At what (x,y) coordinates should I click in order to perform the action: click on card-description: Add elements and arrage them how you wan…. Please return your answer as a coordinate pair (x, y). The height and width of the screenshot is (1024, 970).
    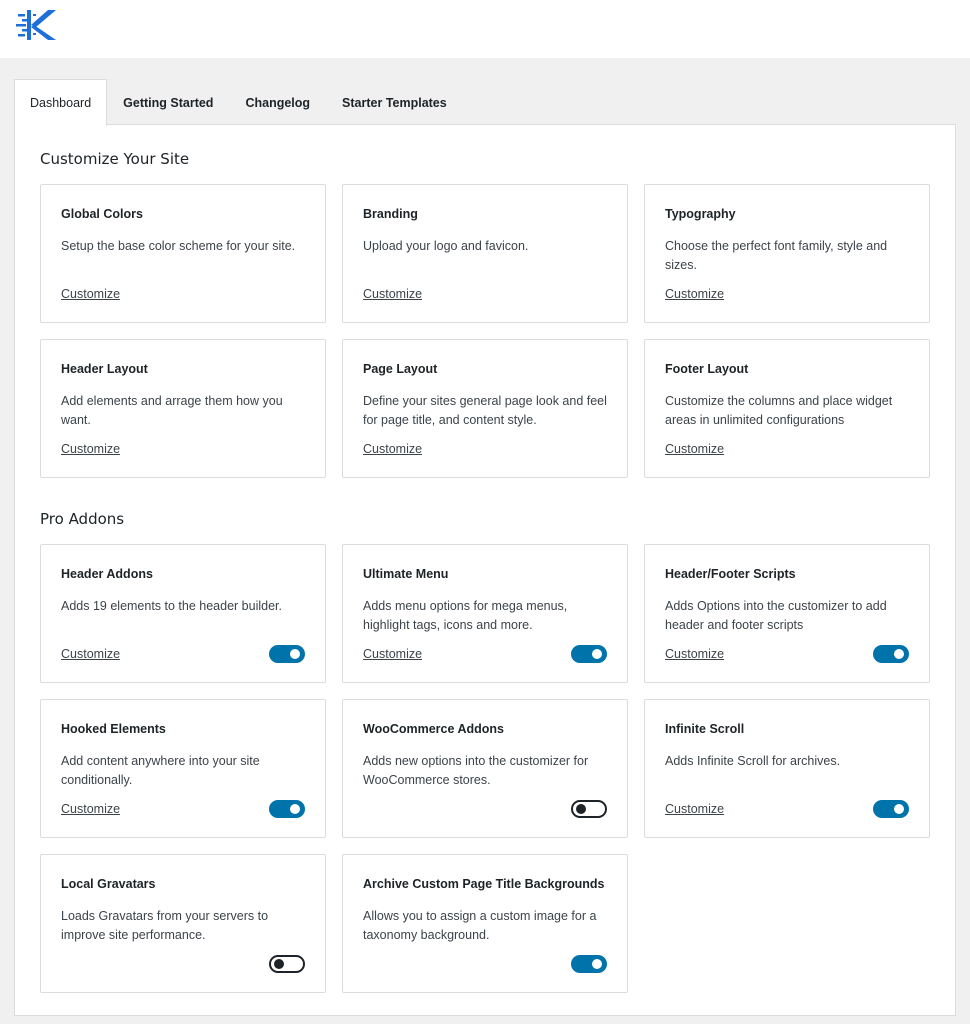
    Looking at the image, I should click on (172, 410).